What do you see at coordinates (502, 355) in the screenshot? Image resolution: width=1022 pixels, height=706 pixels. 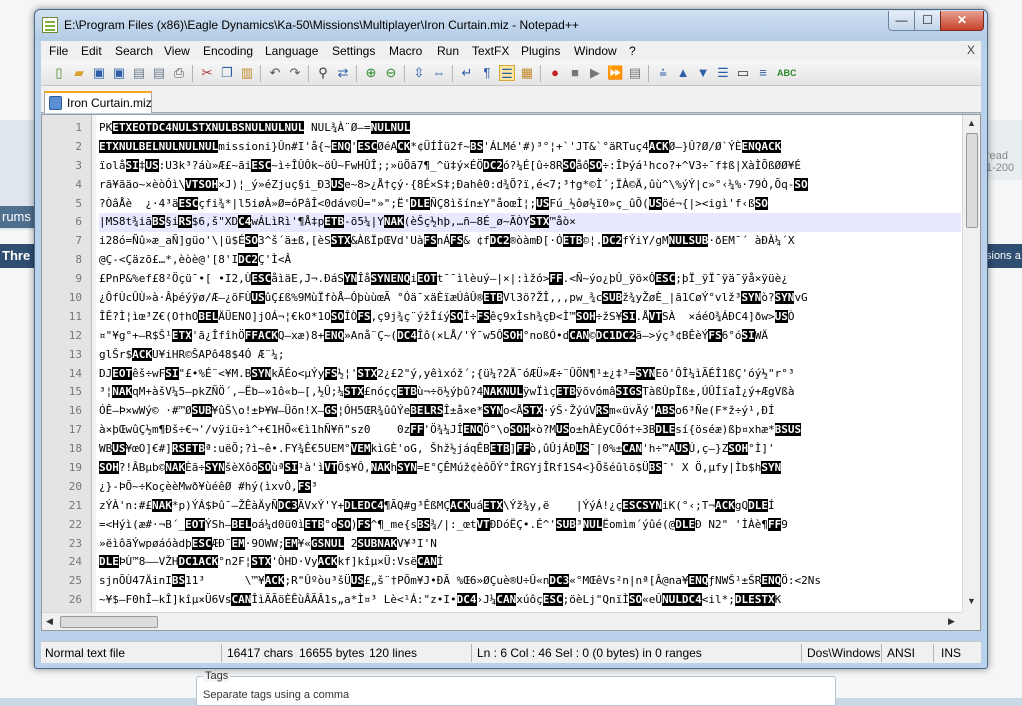 I see `editor-line: 13 glŠr$ACKU¥iHR©ŠAPô48$4Ó Æ¨¼;` at bounding box center [502, 355].